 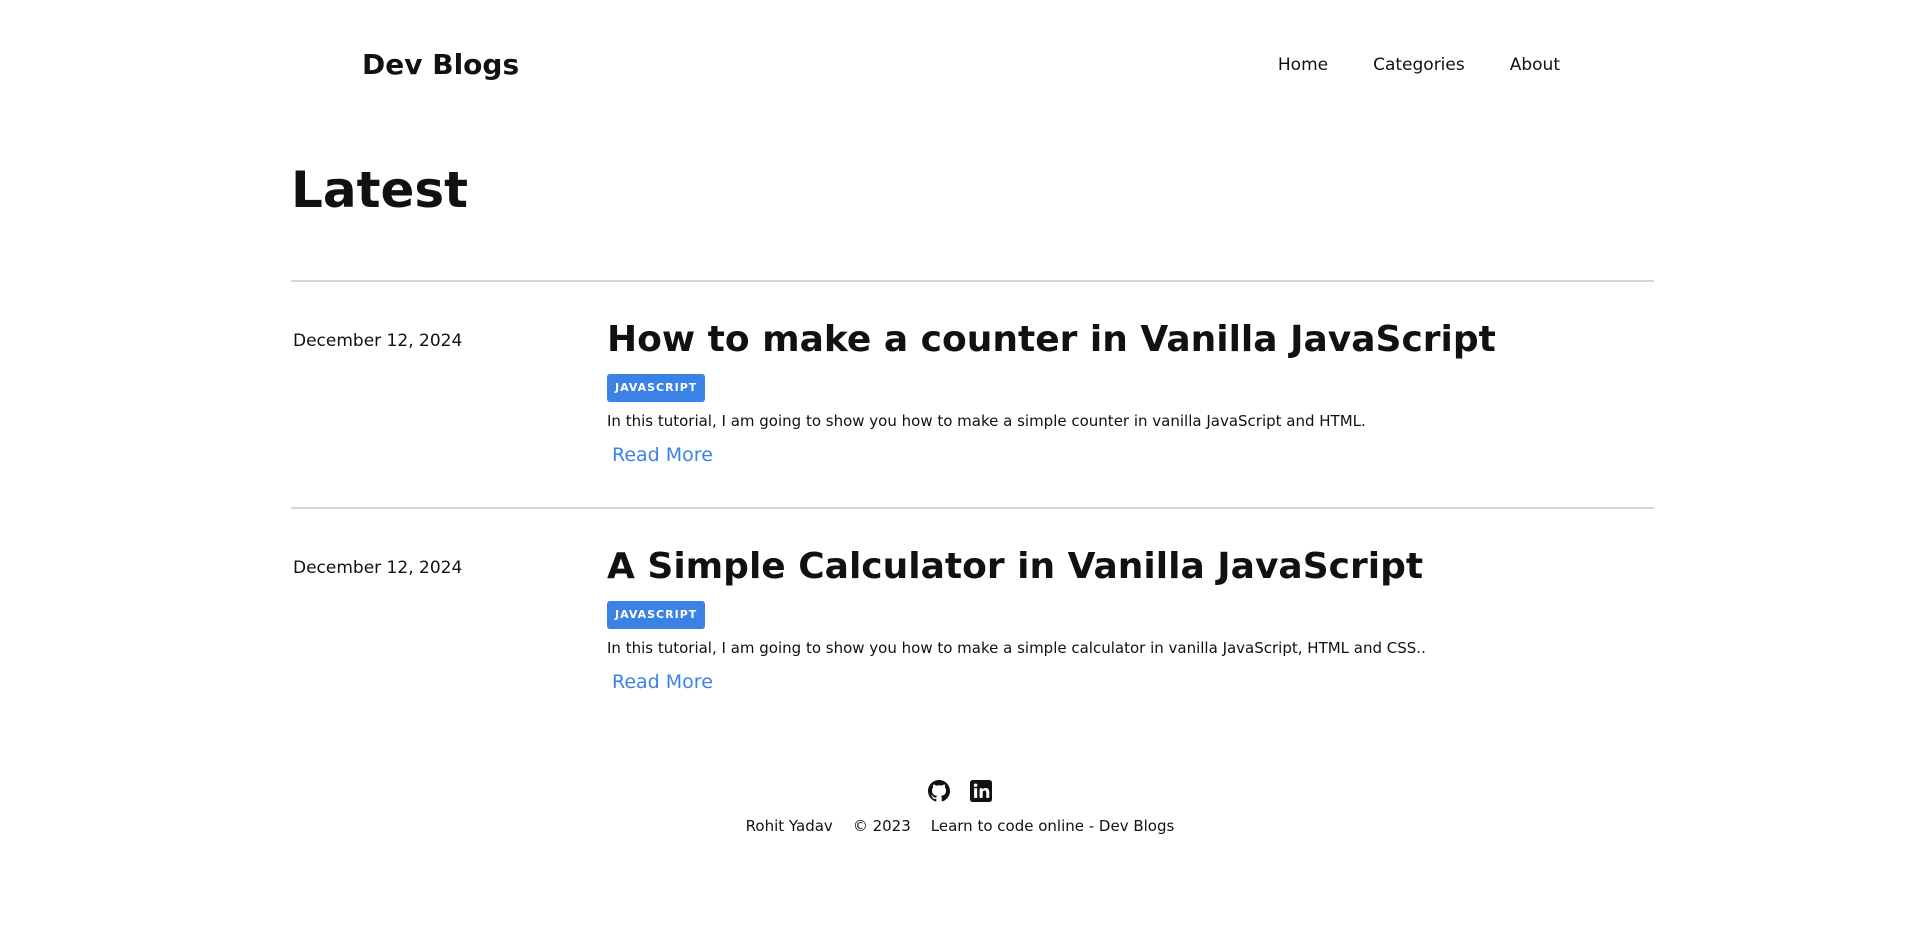 What do you see at coordinates (440, 65) in the screenshot?
I see `site-logo: Dev Blogs` at bounding box center [440, 65].